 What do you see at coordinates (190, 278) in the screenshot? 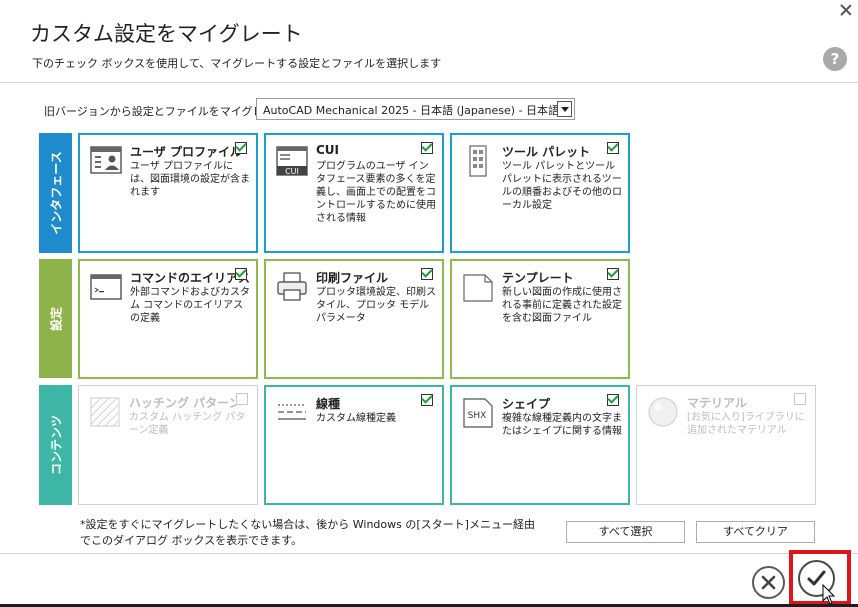
I see `card-command-alias-name: コマンドのエイリアス` at bounding box center [190, 278].